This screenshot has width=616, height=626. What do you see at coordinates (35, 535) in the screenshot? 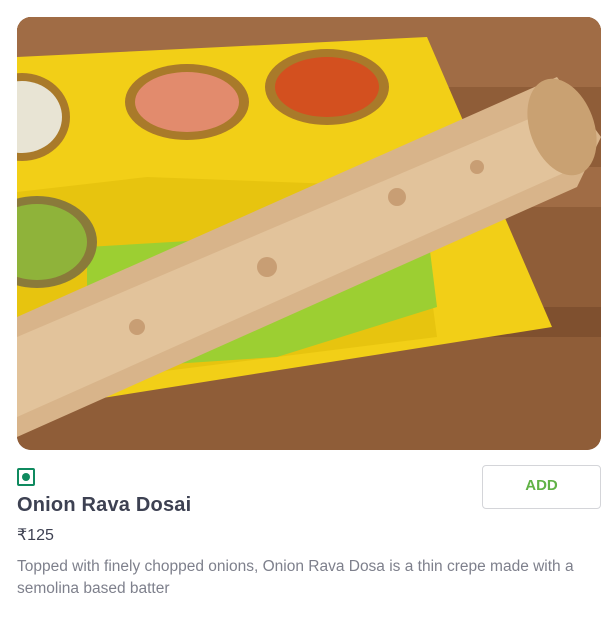
I see `item-price: ₹125` at bounding box center [35, 535].